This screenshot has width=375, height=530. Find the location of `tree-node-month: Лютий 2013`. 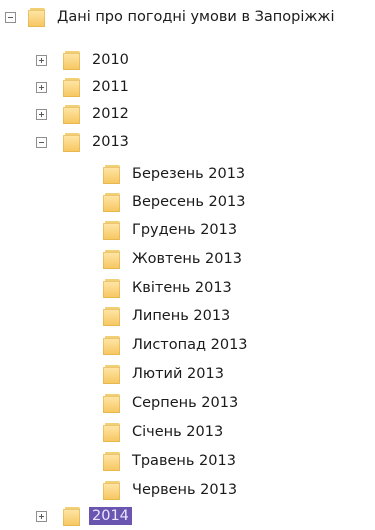

tree-node-month: Лютий 2013 is located at coordinates (163, 374).